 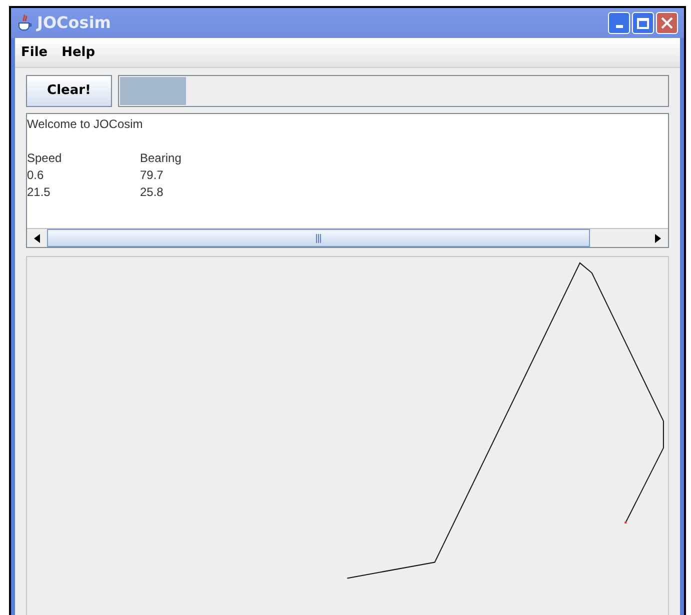 I want to click on menu-item: Help, so click(x=79, y=52).